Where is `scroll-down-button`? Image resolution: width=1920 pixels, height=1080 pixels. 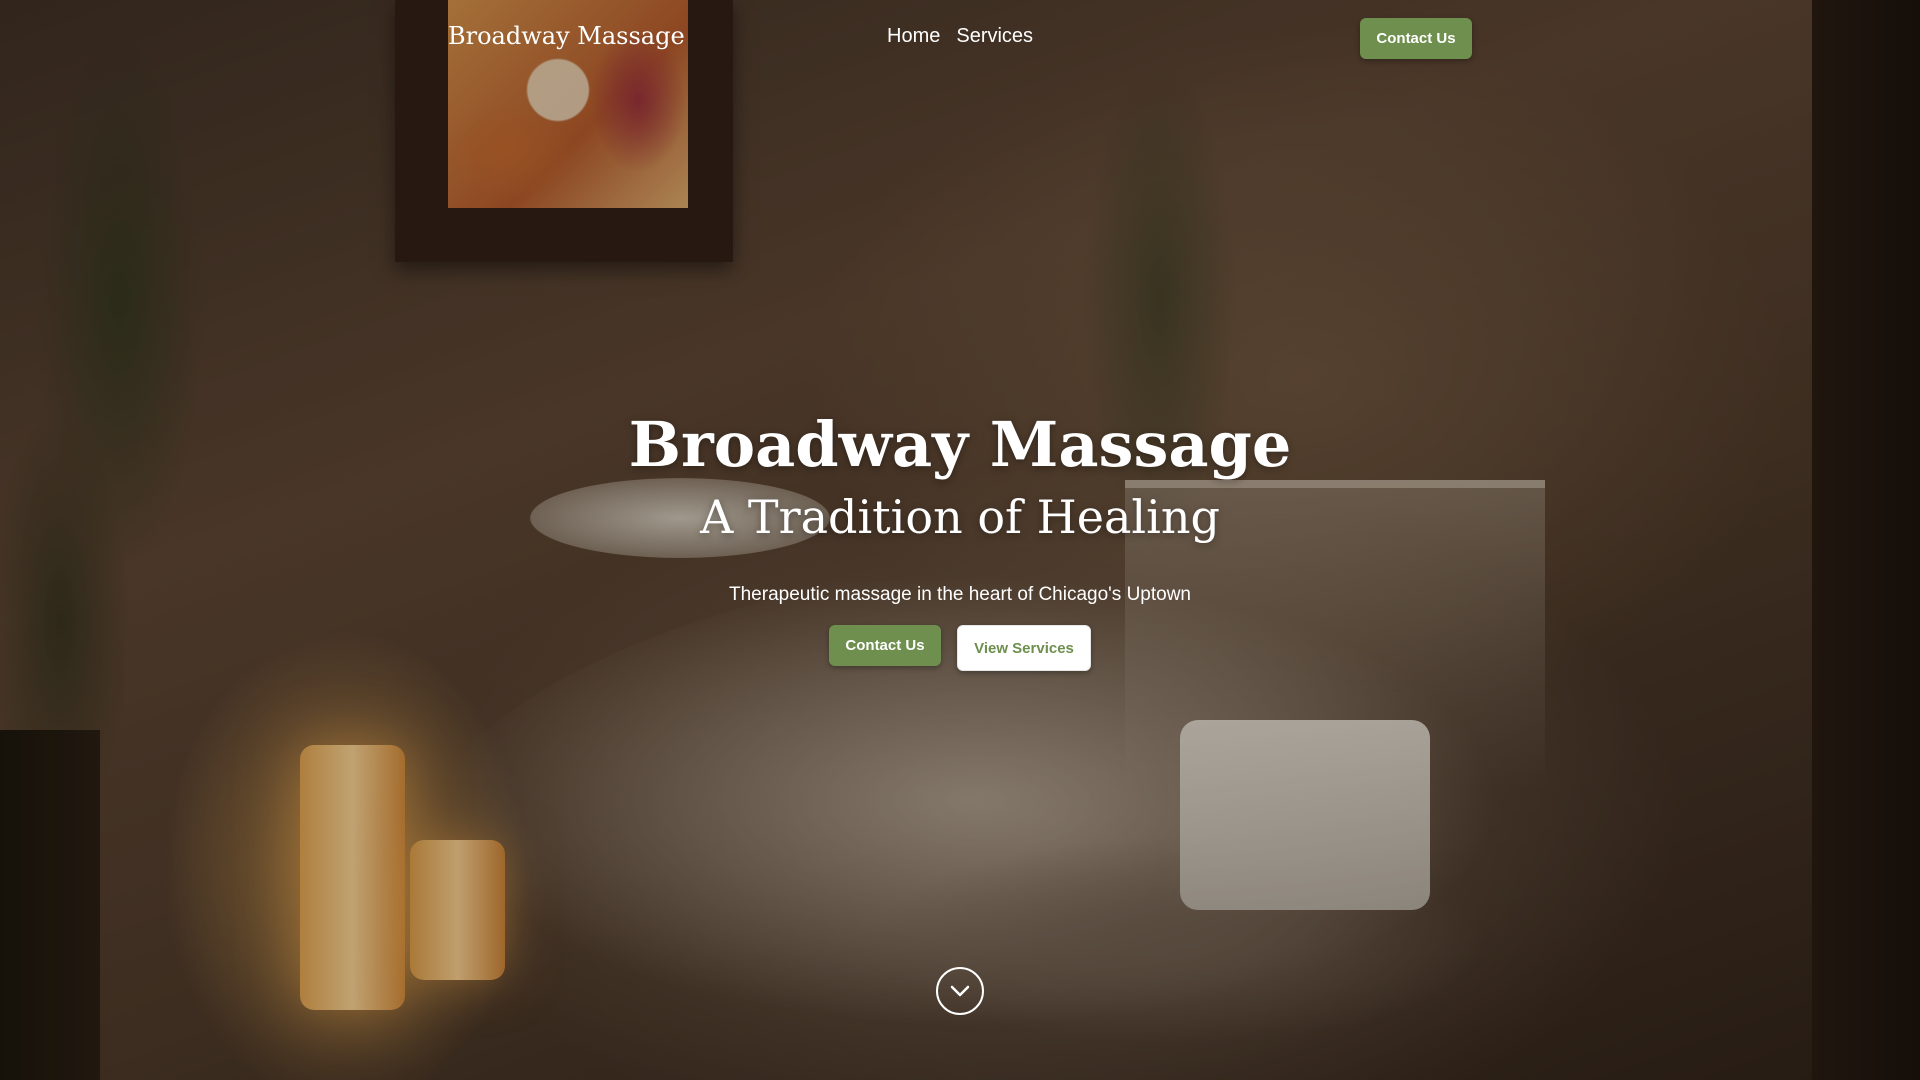 scroll-down-button is located at coordinates (960, 991).